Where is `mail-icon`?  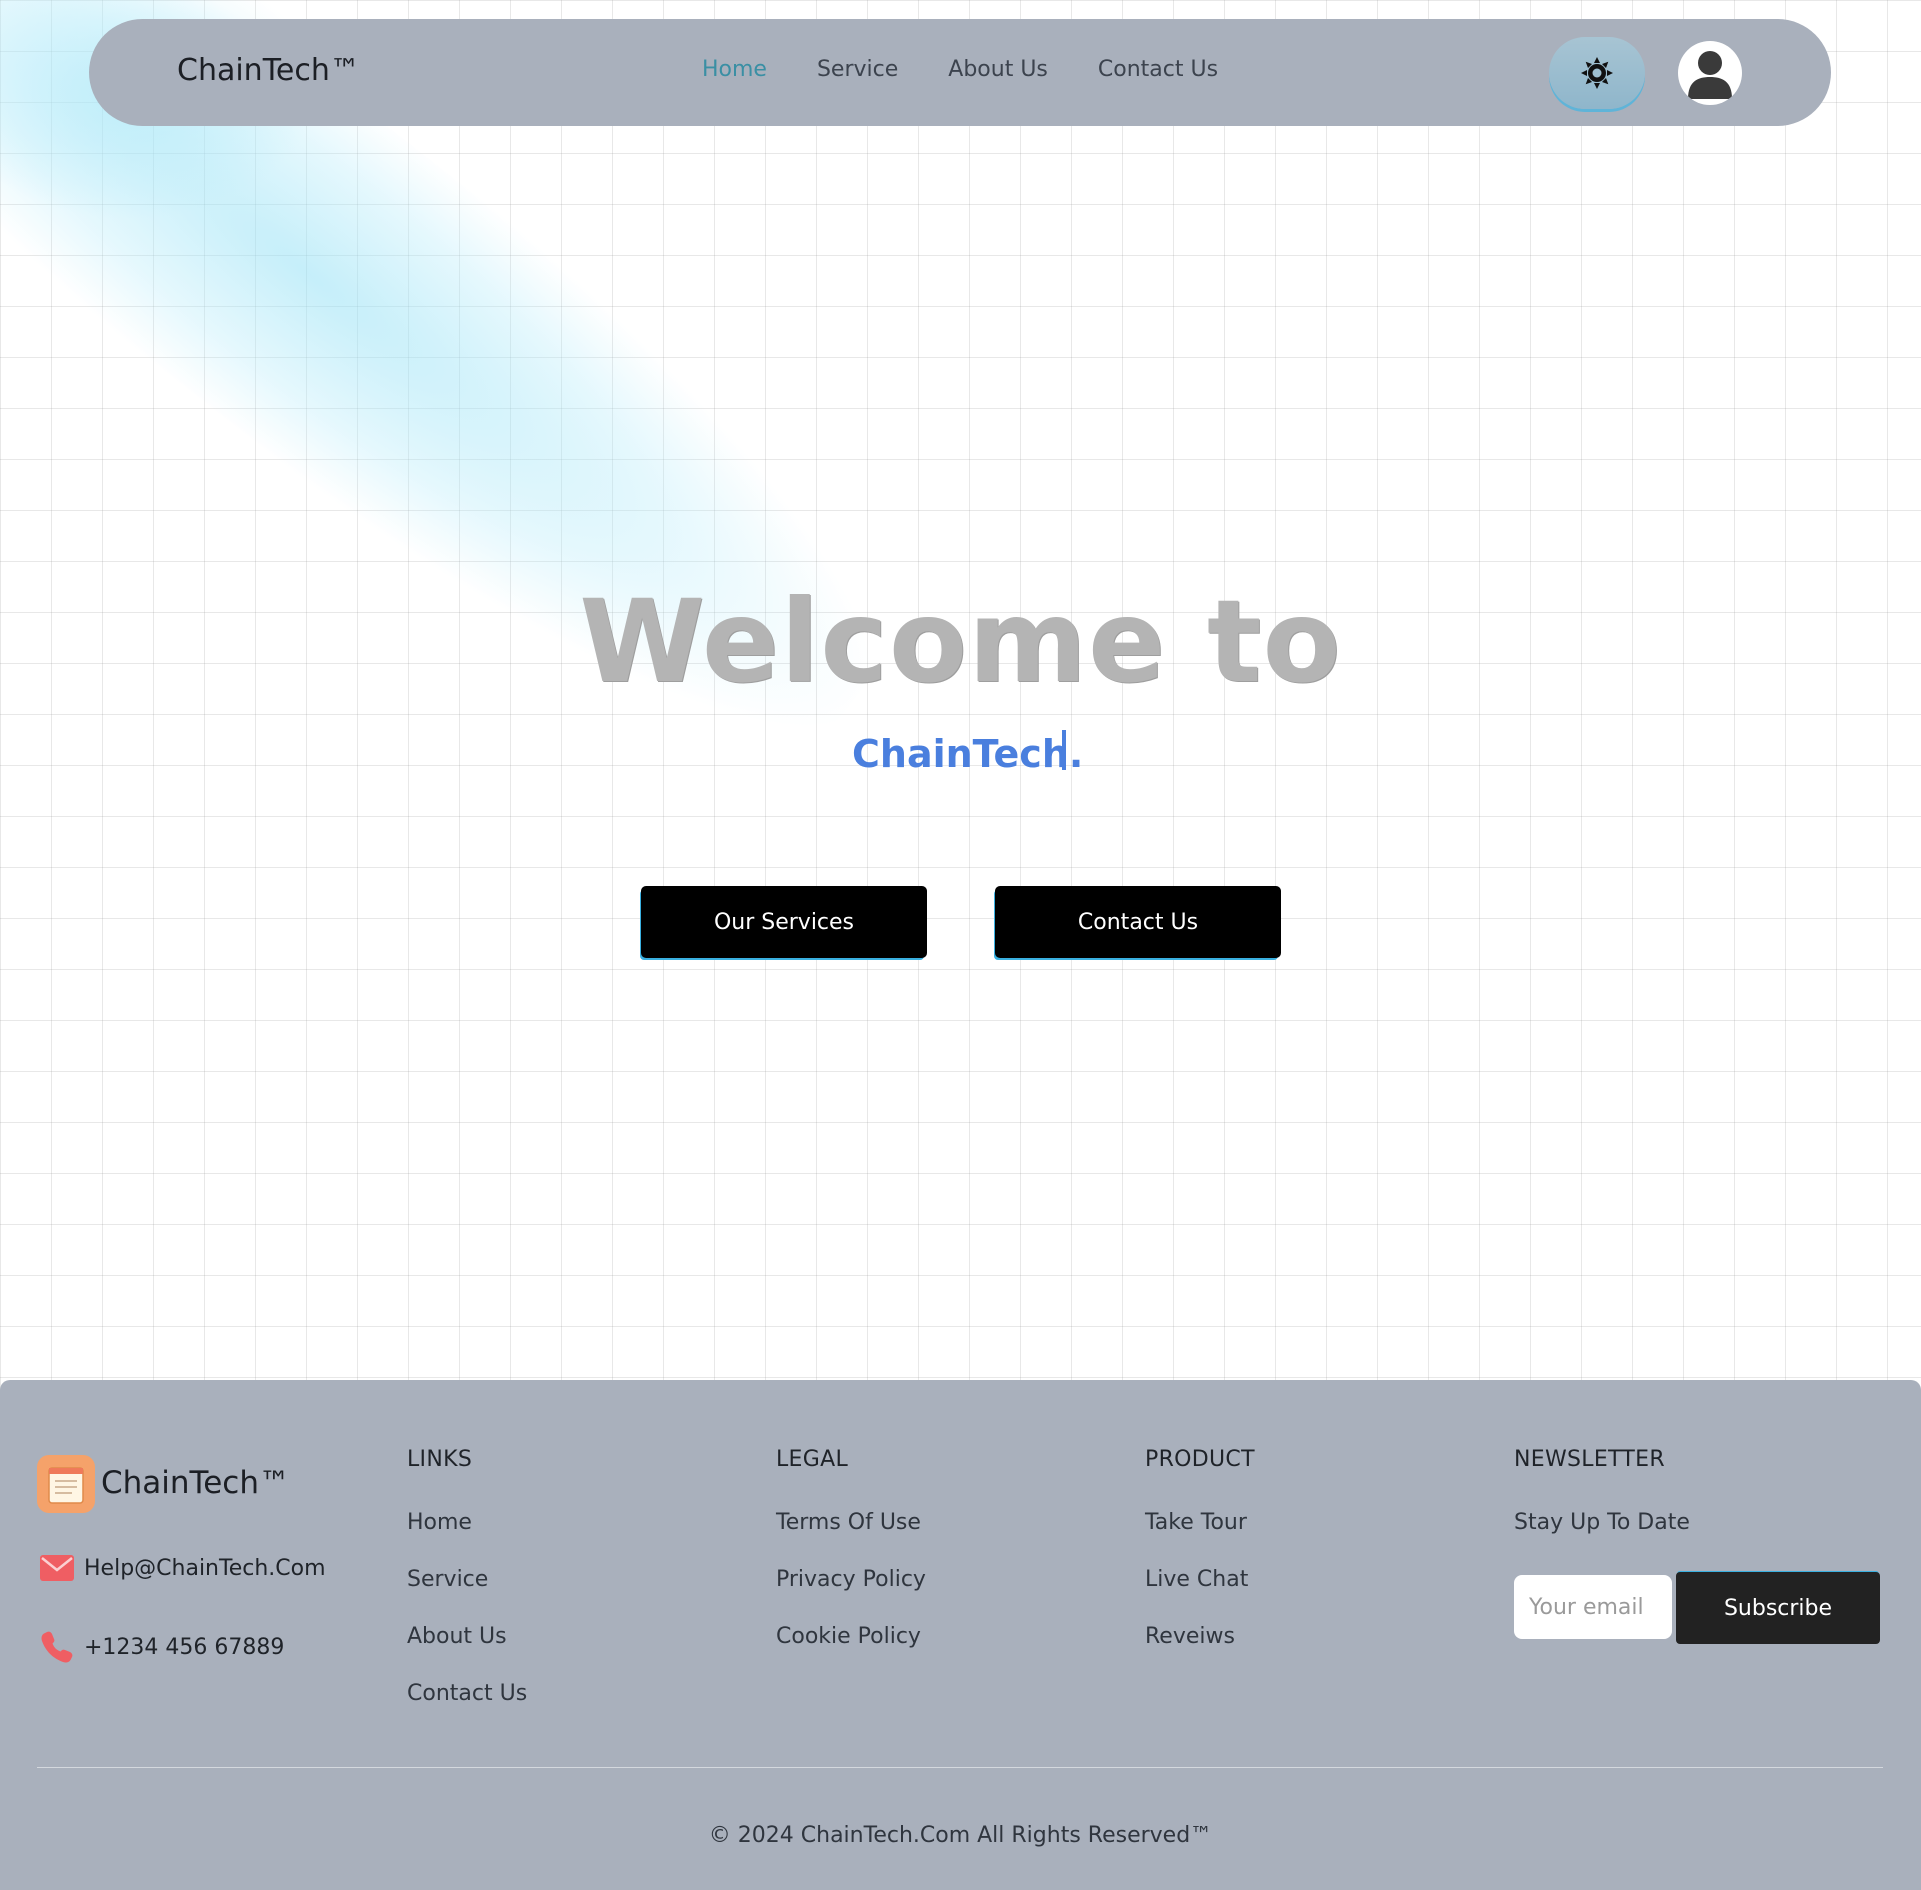
mail-icon is located at coordinates (57, 1568).